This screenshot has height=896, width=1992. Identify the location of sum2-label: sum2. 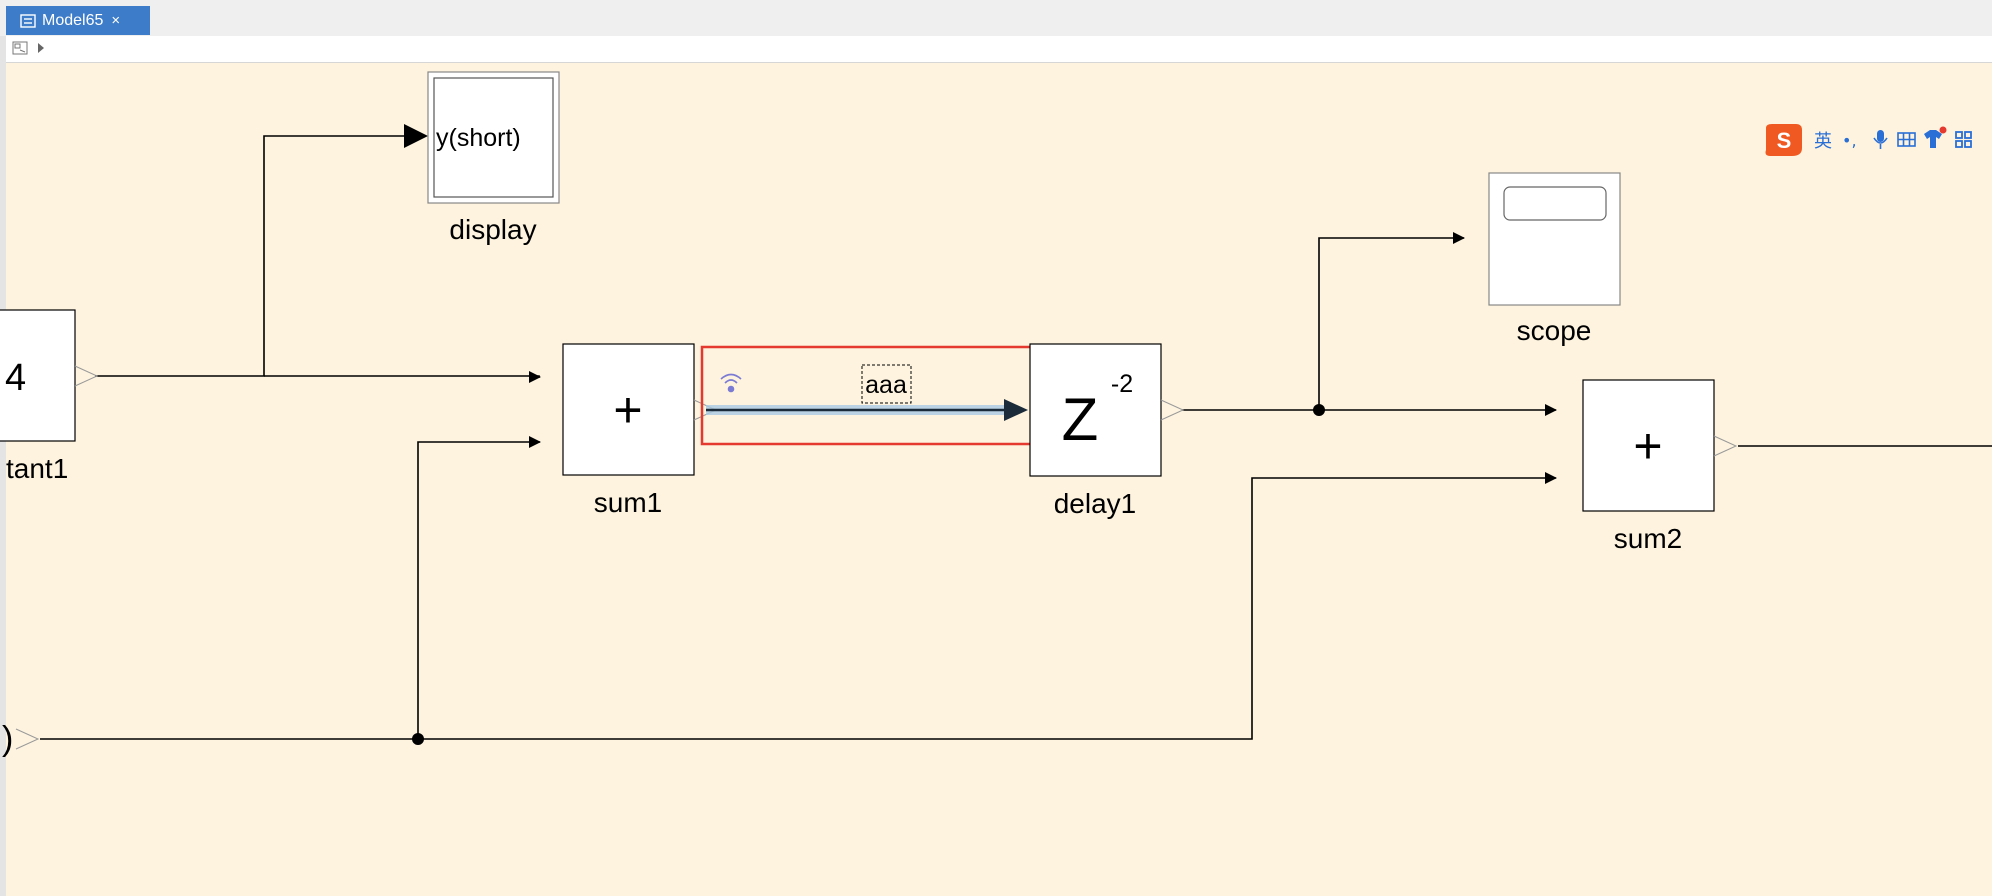
(1648, 538).